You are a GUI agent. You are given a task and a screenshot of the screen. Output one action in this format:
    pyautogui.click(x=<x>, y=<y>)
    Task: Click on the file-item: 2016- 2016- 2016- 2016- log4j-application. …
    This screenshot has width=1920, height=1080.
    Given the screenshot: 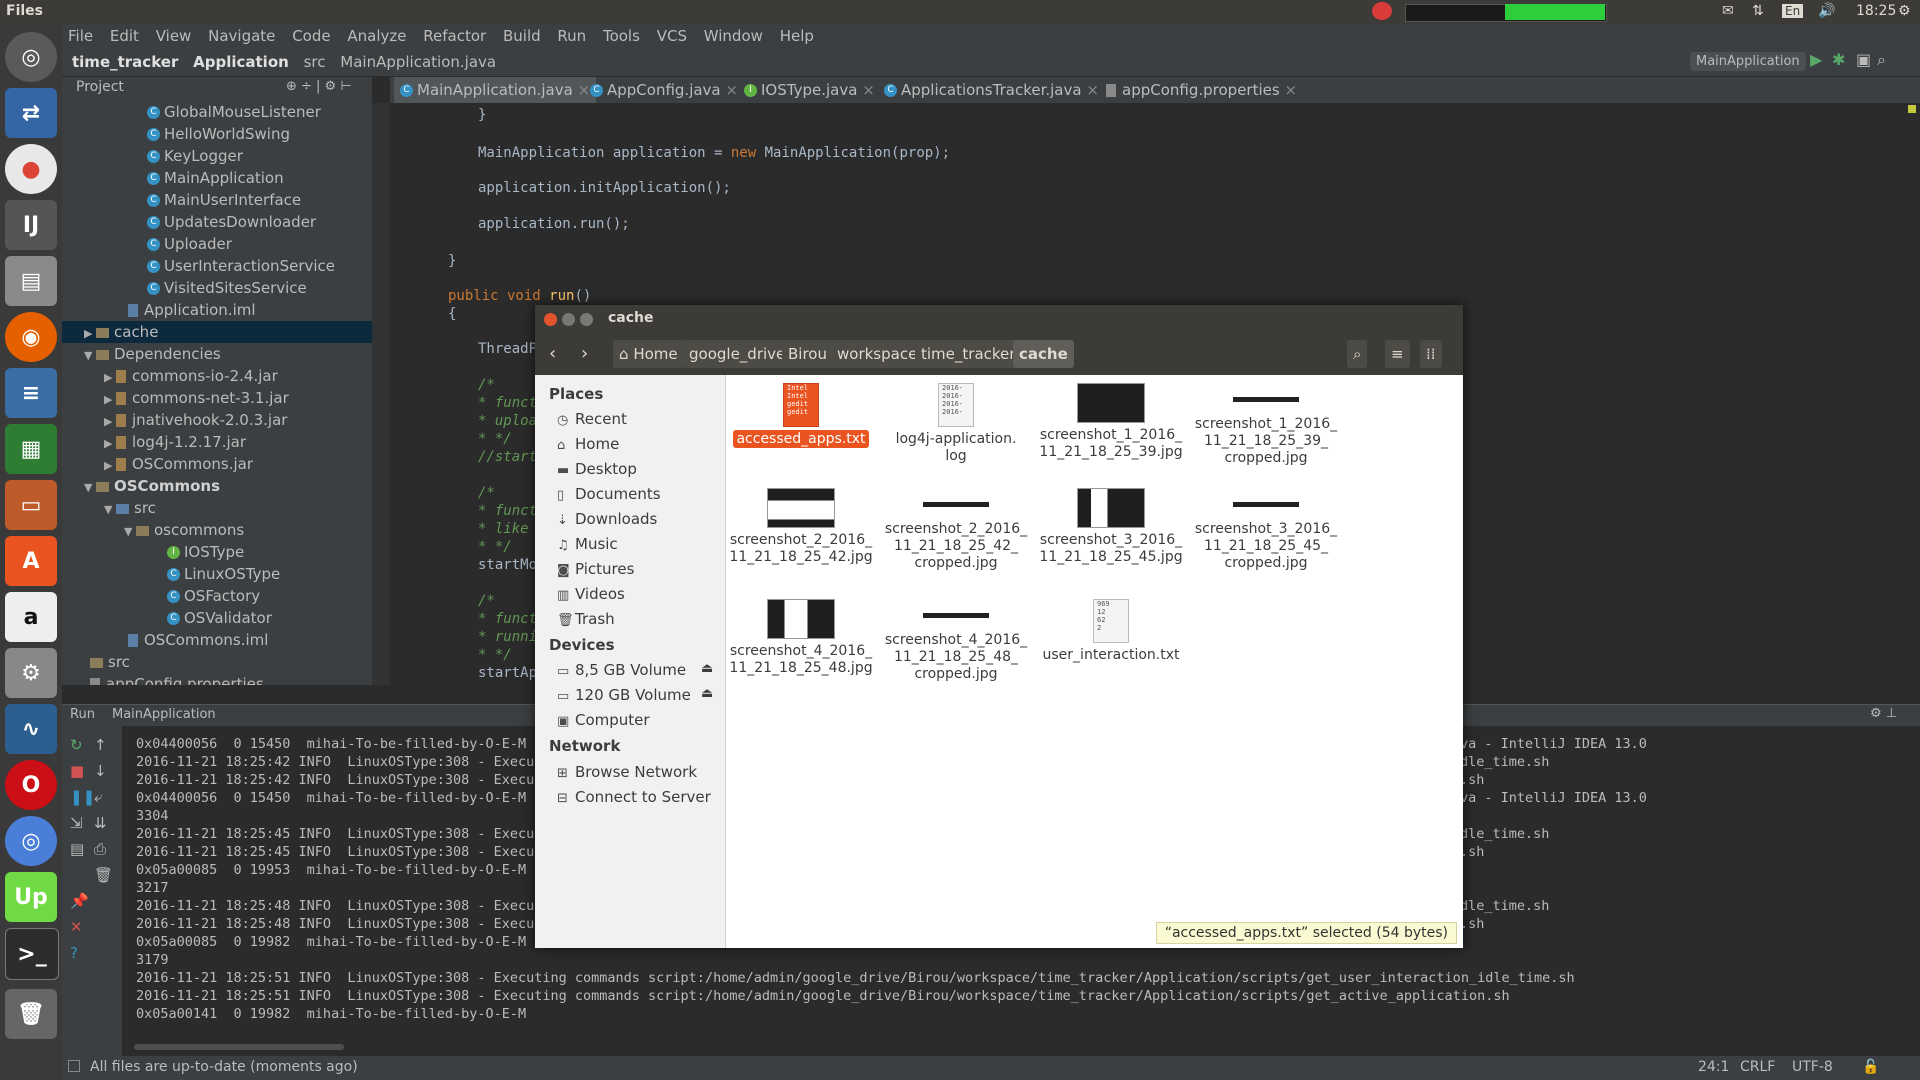 What is the action you would take?
    pyautogui.click(x=956, y=424)
    